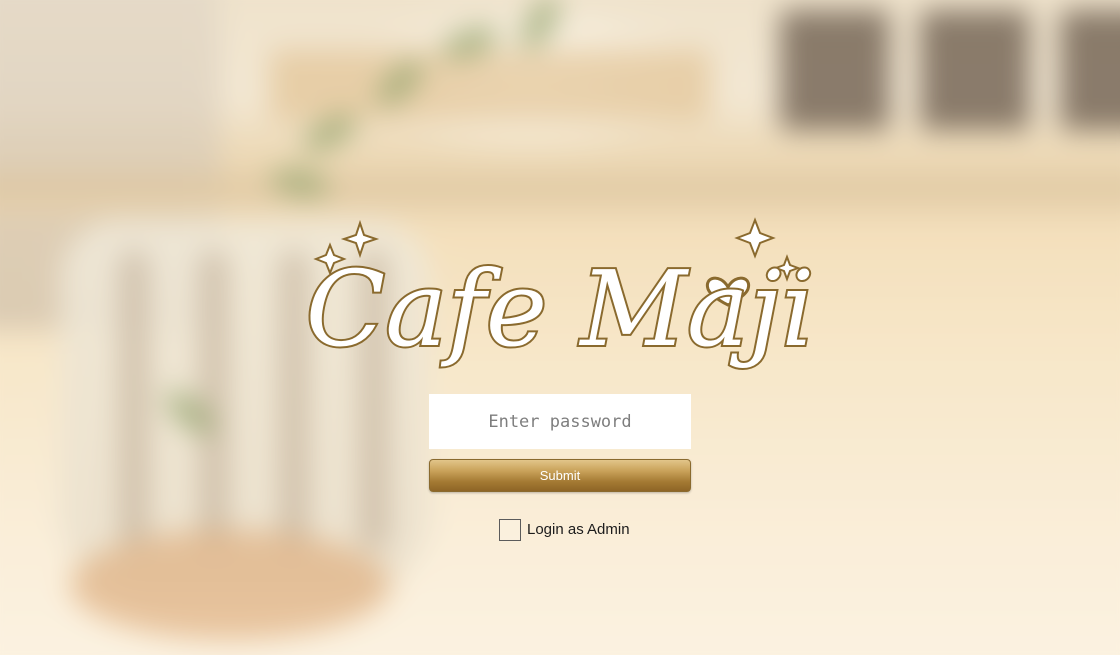 This screenshot has height=655, width=1120. I want to click on submit-button: Submit, so click(560, 475).